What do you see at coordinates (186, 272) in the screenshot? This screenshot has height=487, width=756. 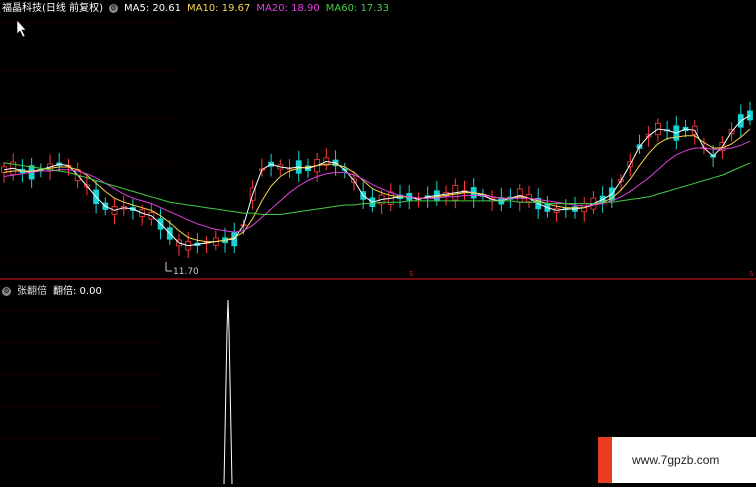 I see `low-price-label: 11.70` at bounding box center [186, 272].